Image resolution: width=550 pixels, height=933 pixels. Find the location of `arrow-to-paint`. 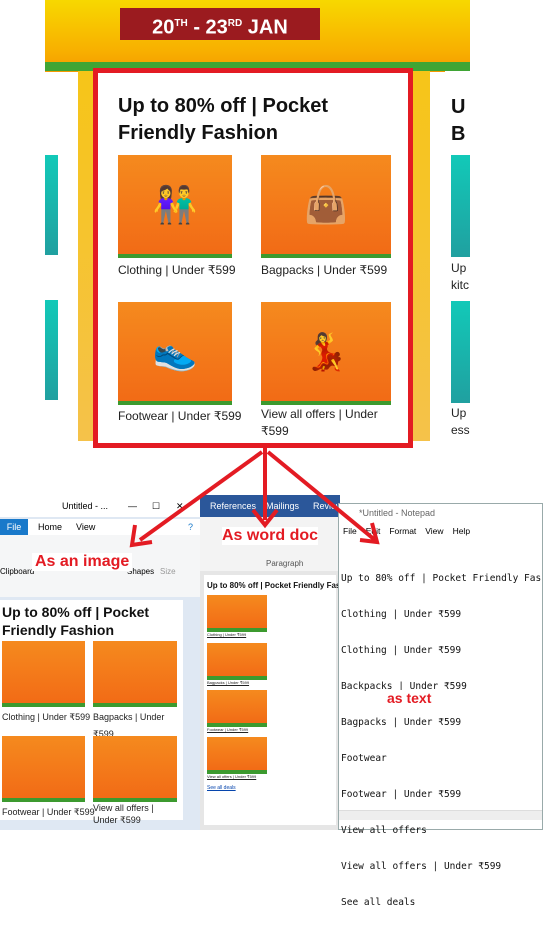

arrow-to-paint is located at coordinates (201, 496).